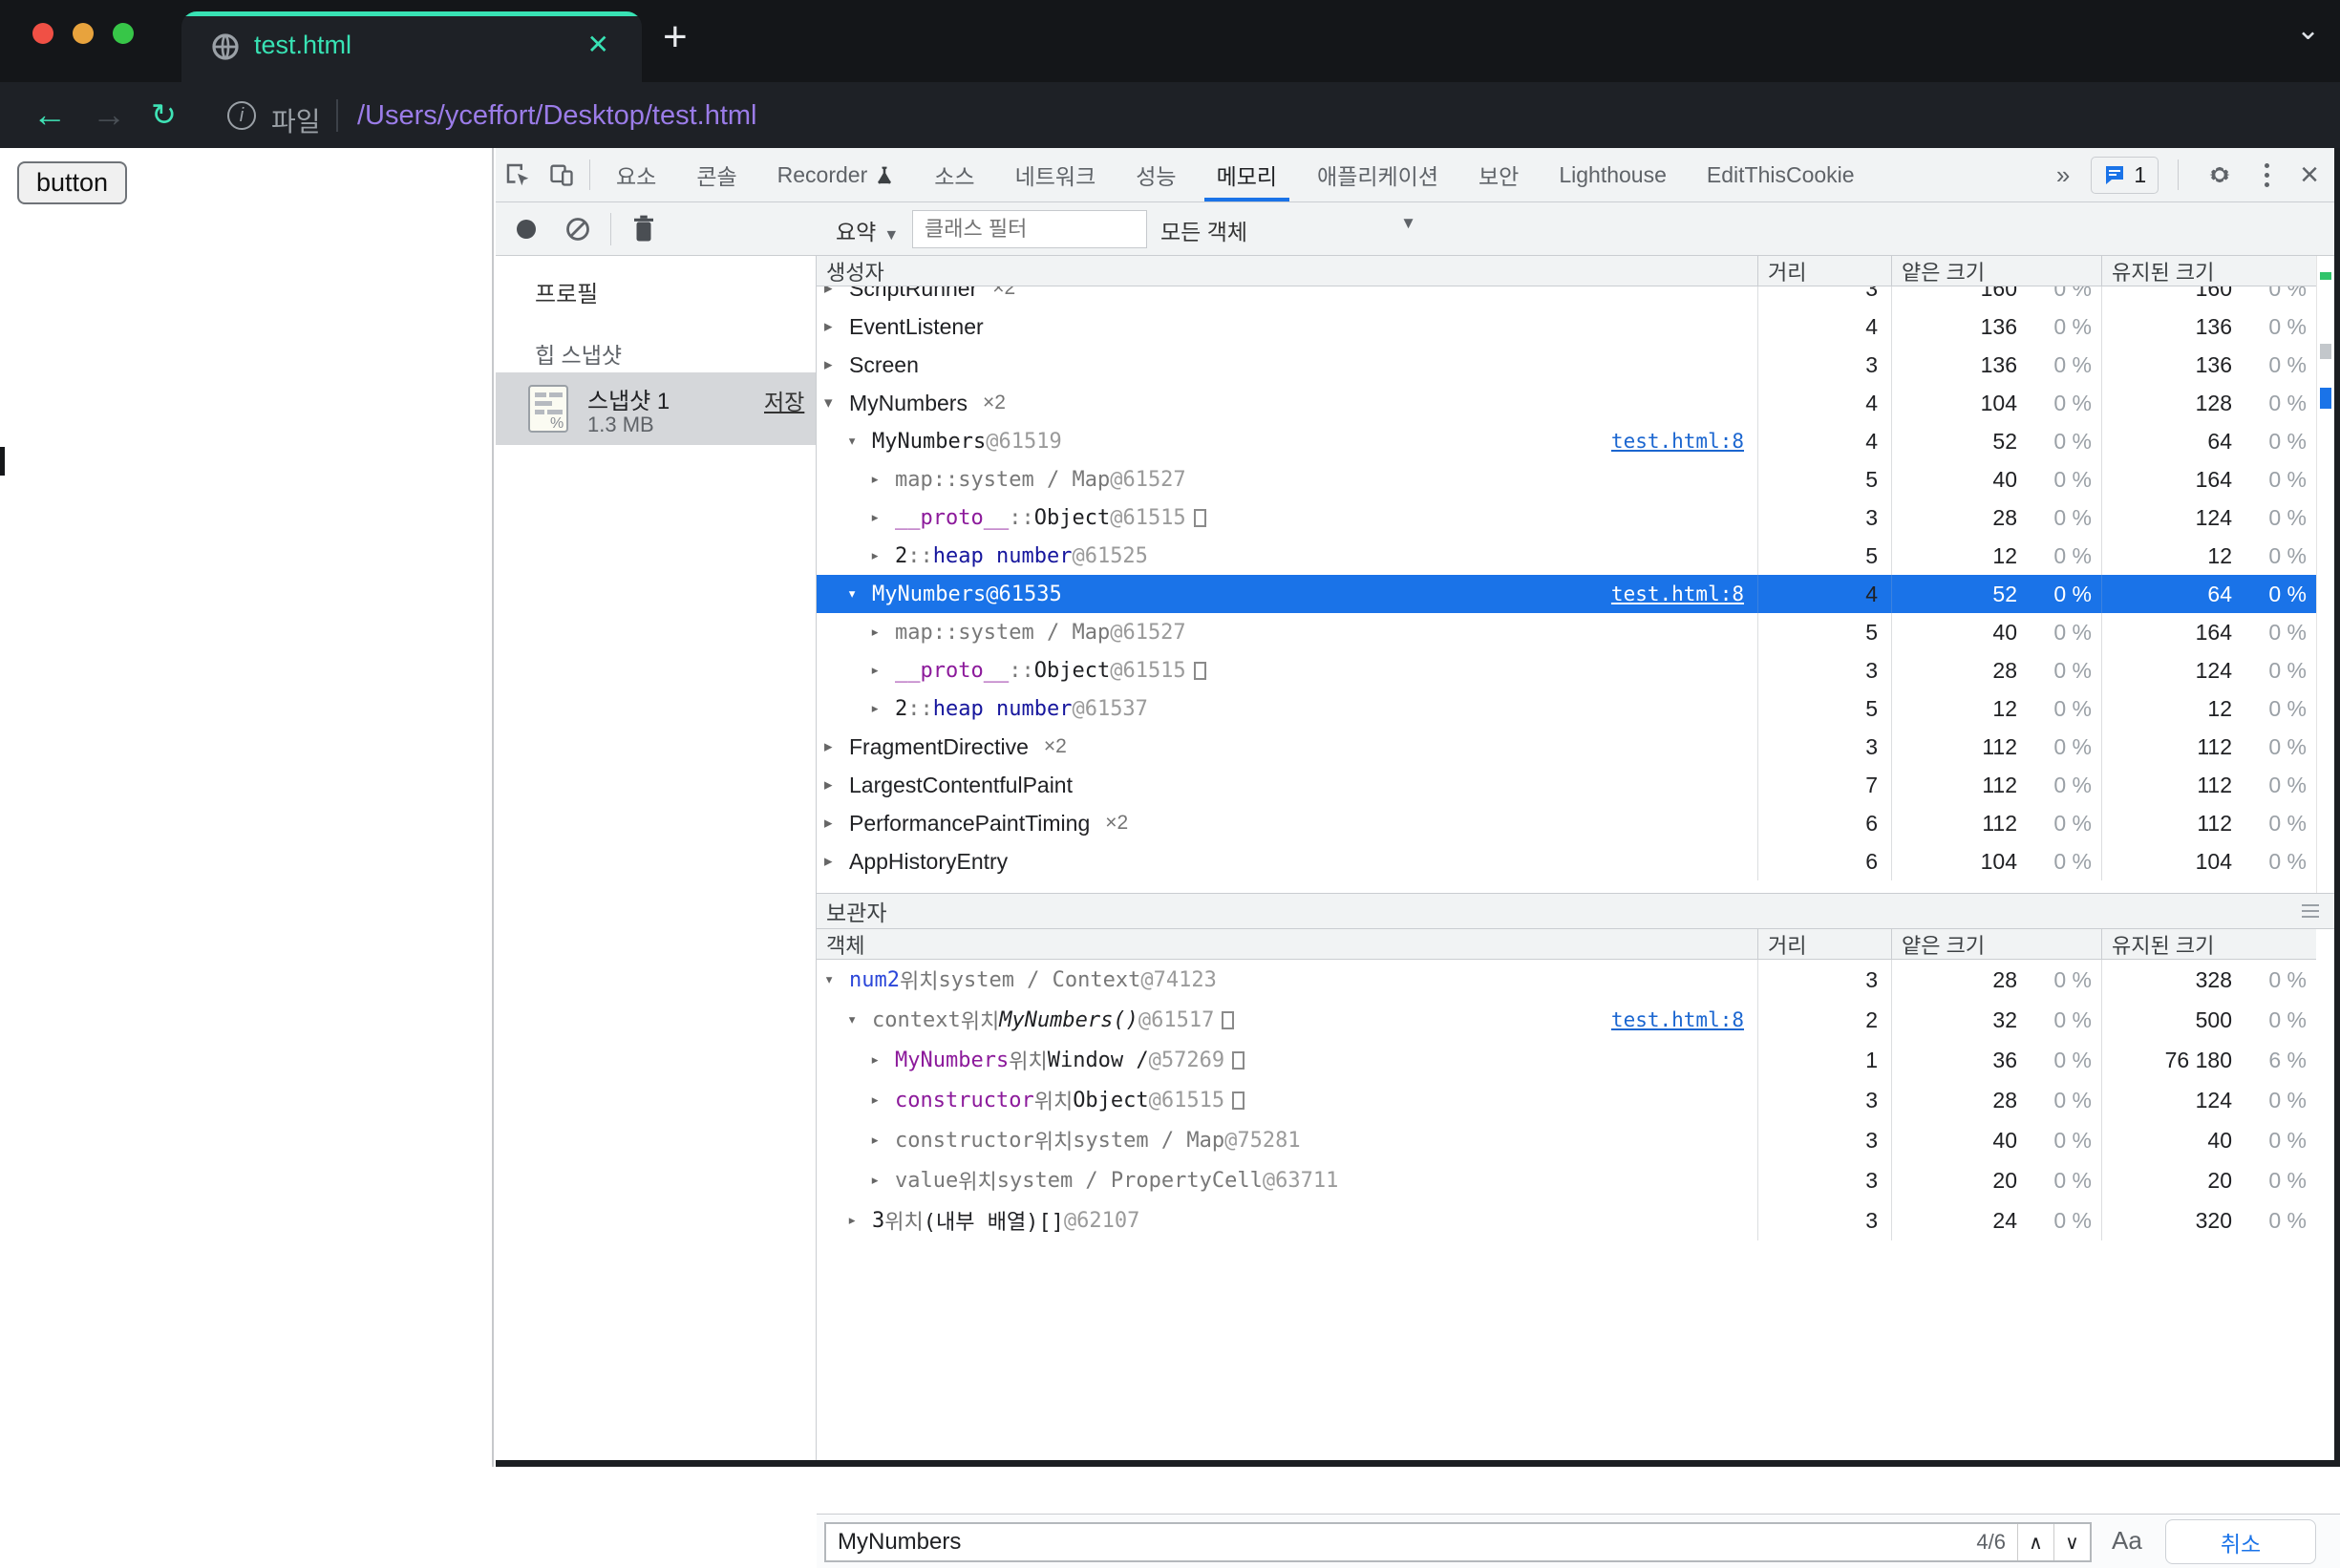 The height and width of the screenshot is (1568, 2340). What do you see at coordinates (2071, 1542) in the screenshot?
I see `next-match-icon: ∨` at bounding box center [2071, 1542].